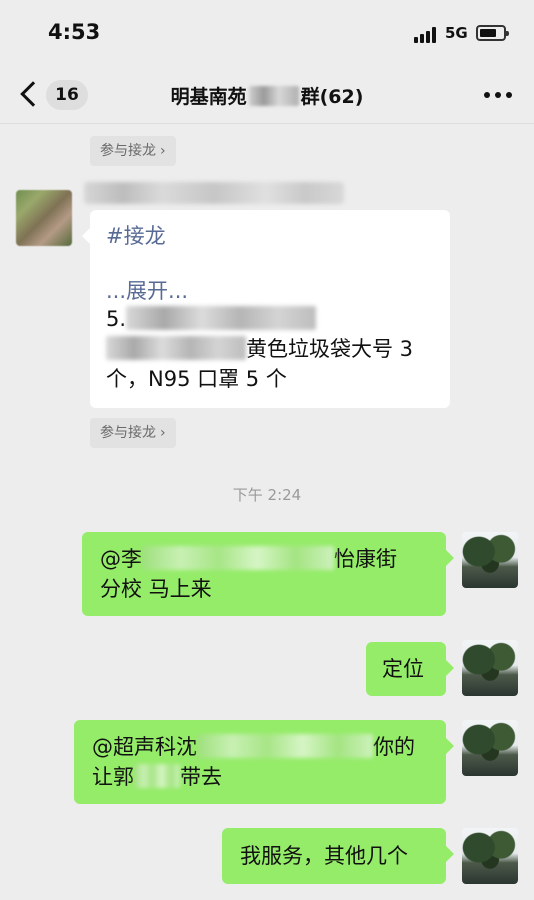 Image resolution: width=534 pixels, height=900 pixels. What do you see at coordinates (267, 495) in the screenshot?
I see `message-timestamp: 下午 2:24` at bounding box center [267, 495].